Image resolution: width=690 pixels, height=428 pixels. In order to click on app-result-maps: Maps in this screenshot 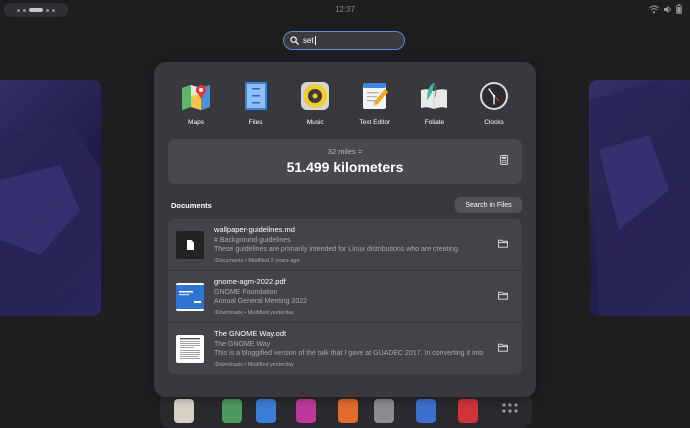, I will do `click(196, 105)`.